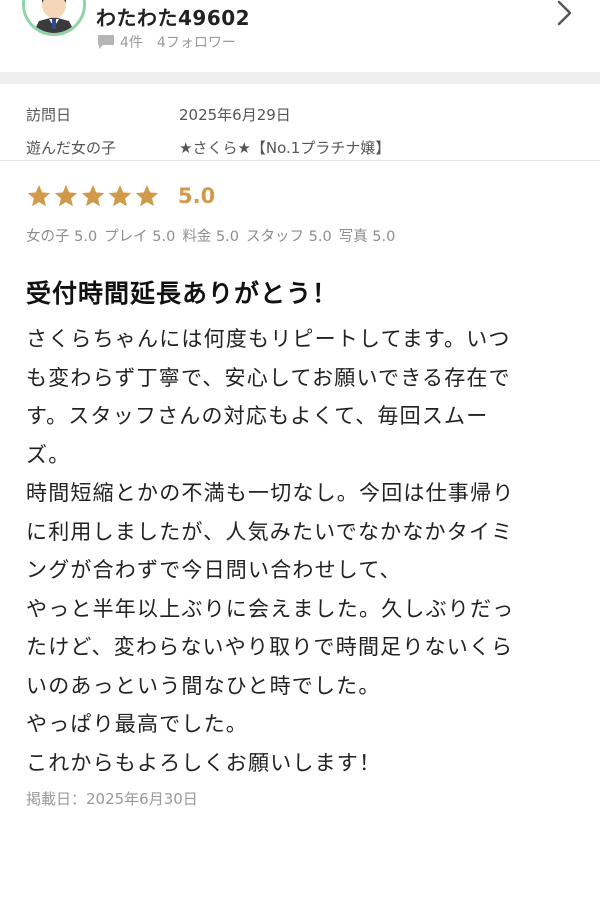  I want to click on review-count: 4件, so click(131, 43).